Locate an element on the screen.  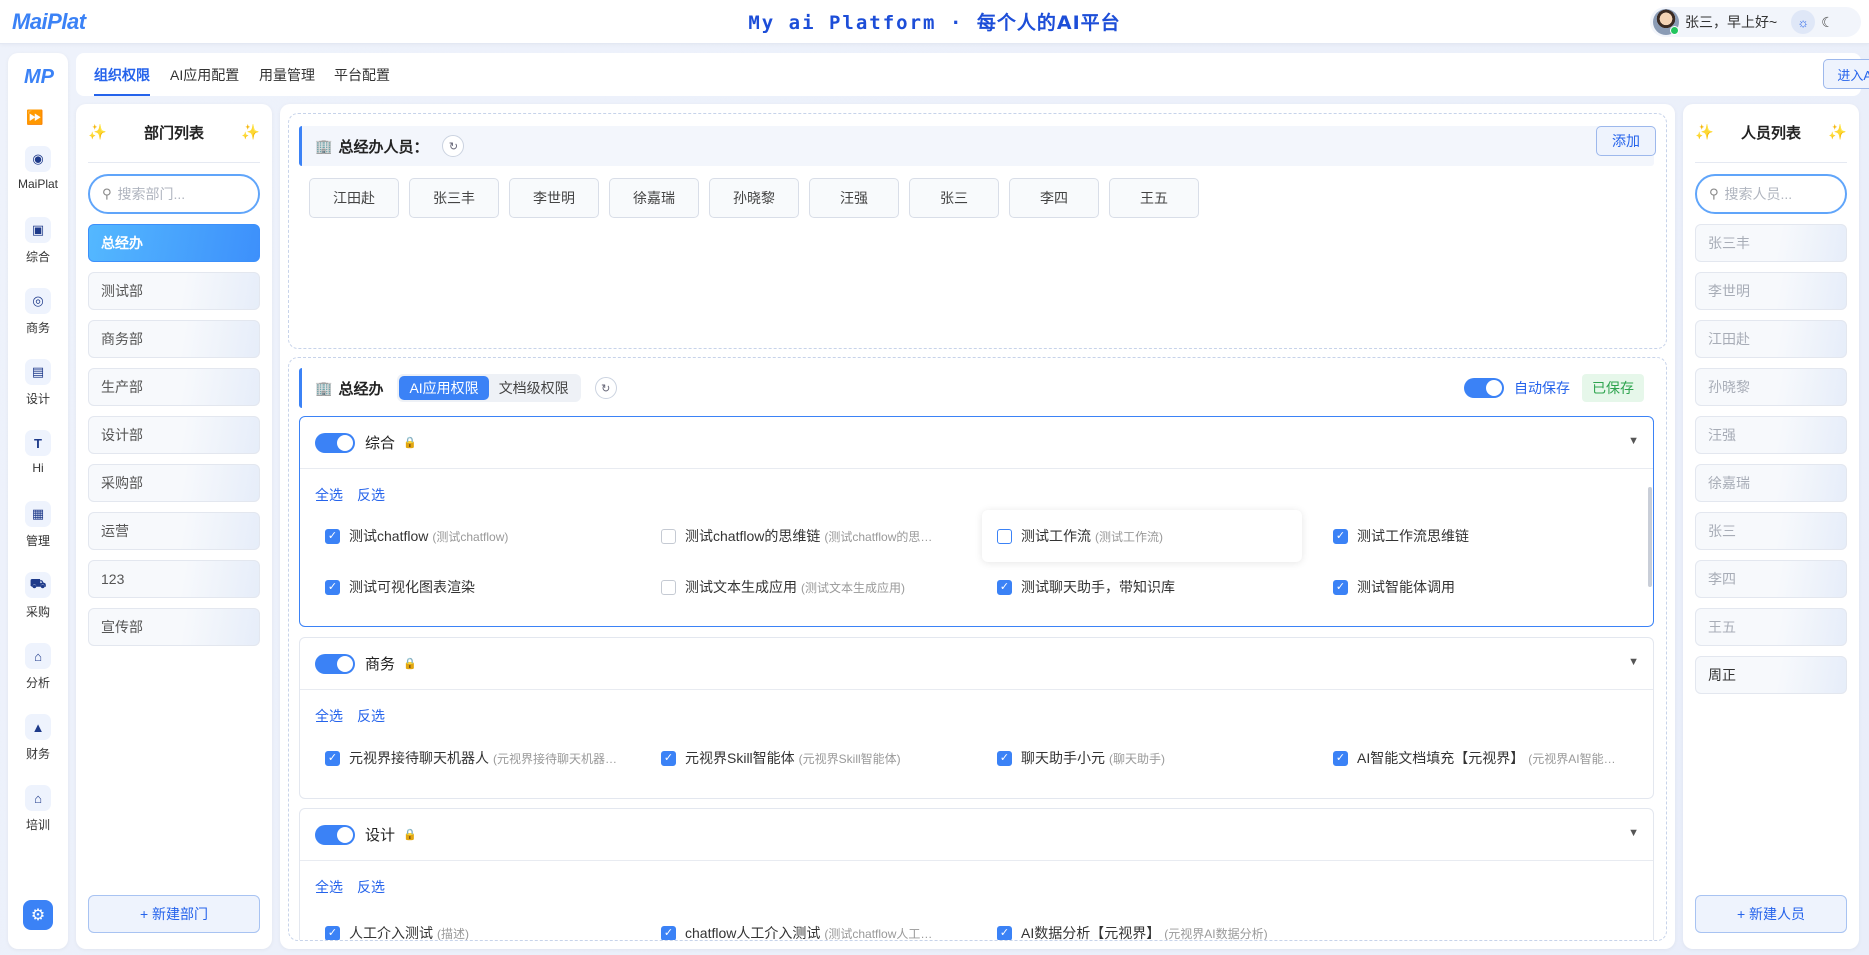
add-department-button: + 新建部门 is located at coordinates (174, 914).